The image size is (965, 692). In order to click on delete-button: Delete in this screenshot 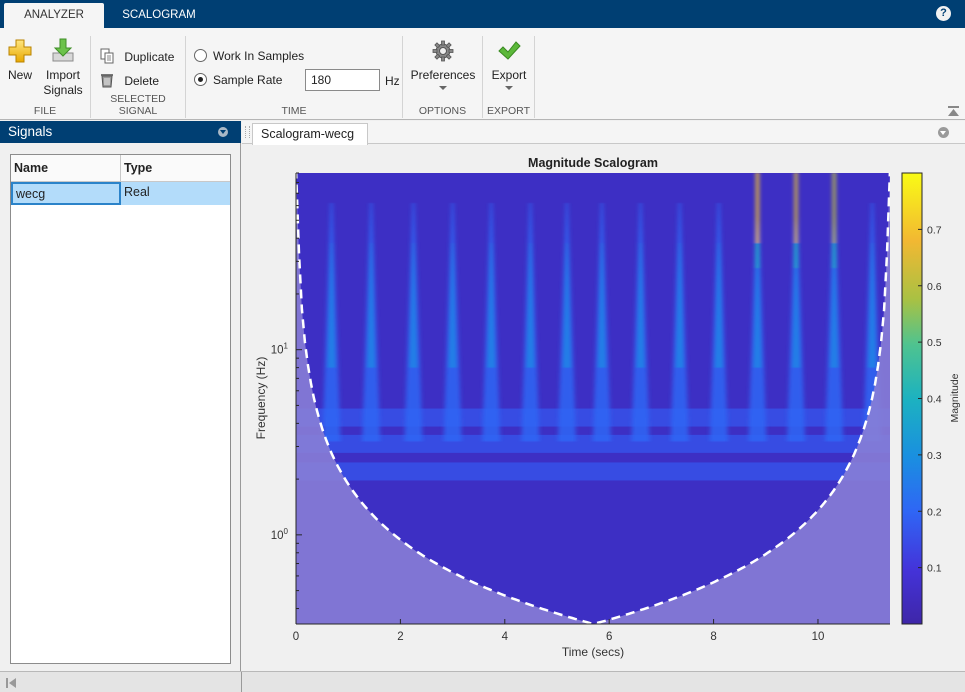, I will do `click(129, 80)`.